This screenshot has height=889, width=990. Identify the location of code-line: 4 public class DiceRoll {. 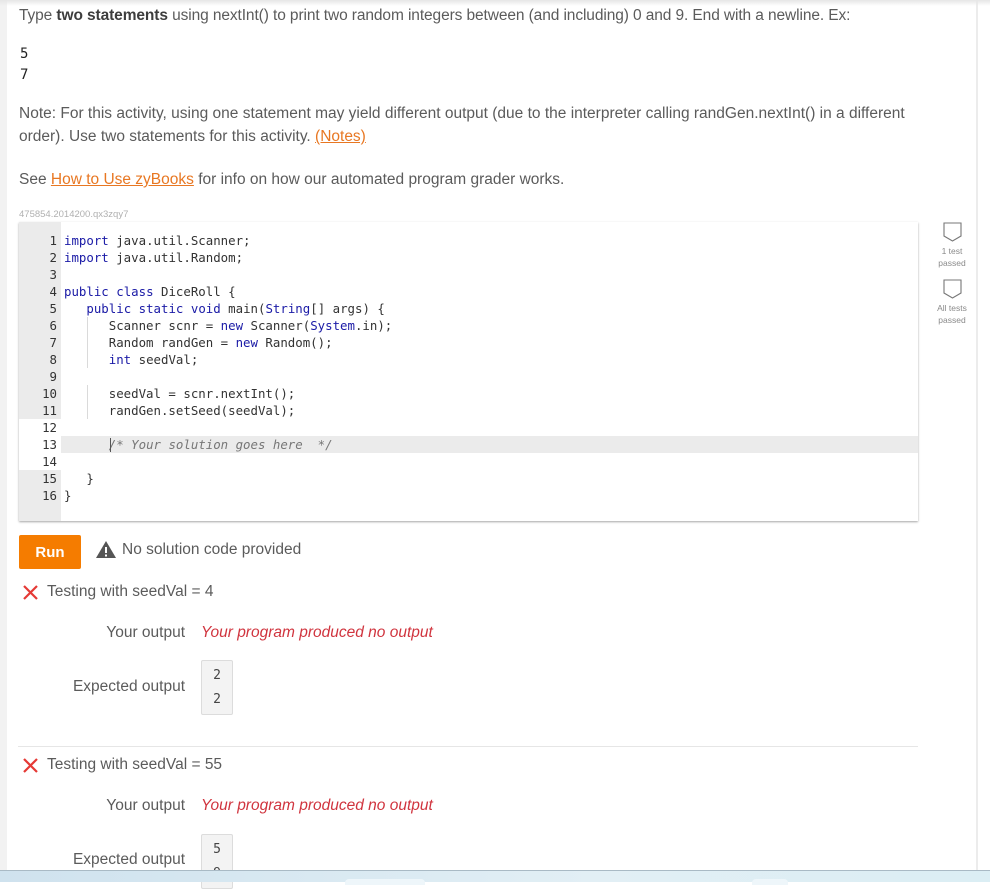
(468, 291).